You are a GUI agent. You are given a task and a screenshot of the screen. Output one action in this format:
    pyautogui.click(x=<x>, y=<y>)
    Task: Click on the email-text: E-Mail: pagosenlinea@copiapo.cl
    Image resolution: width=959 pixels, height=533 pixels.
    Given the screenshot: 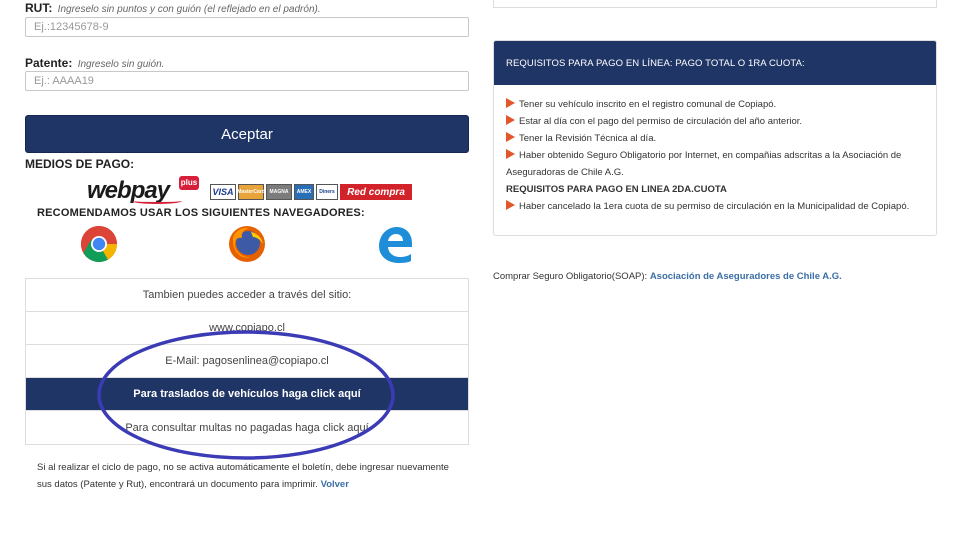 What is the action you would take?
    pyautogui.click(x=247, y=361)
    